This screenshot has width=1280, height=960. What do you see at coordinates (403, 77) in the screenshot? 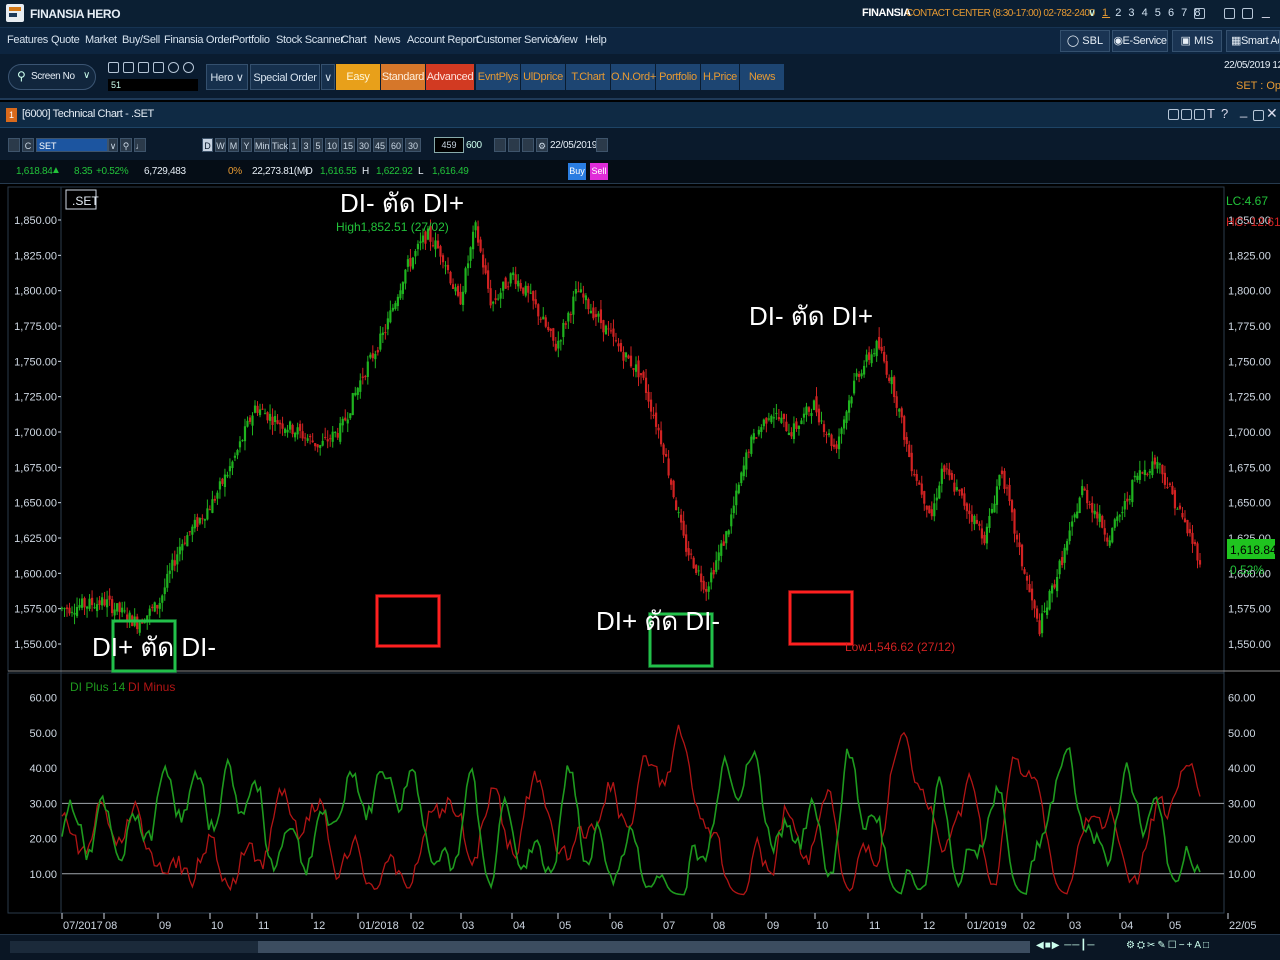
I see `standard-button: Standard` at bounding box center [403, 77].